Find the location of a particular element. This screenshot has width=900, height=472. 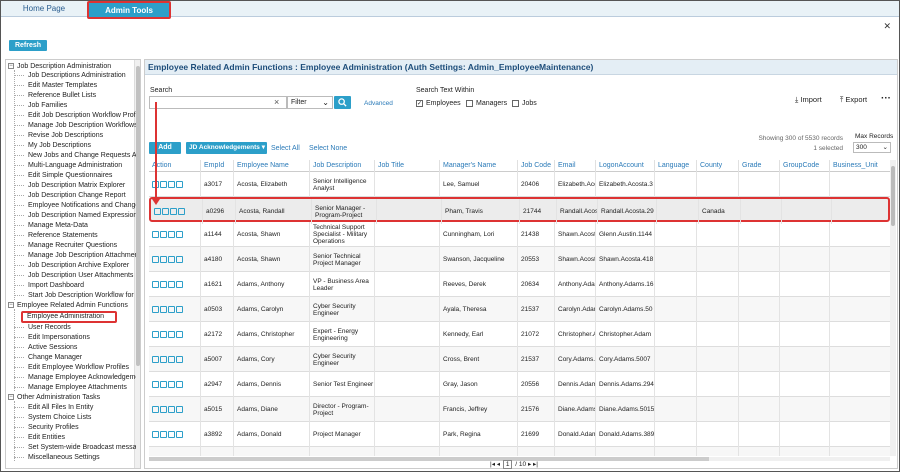

tree-item: Reference Bullet Lists is located at coordinates (72, 95).